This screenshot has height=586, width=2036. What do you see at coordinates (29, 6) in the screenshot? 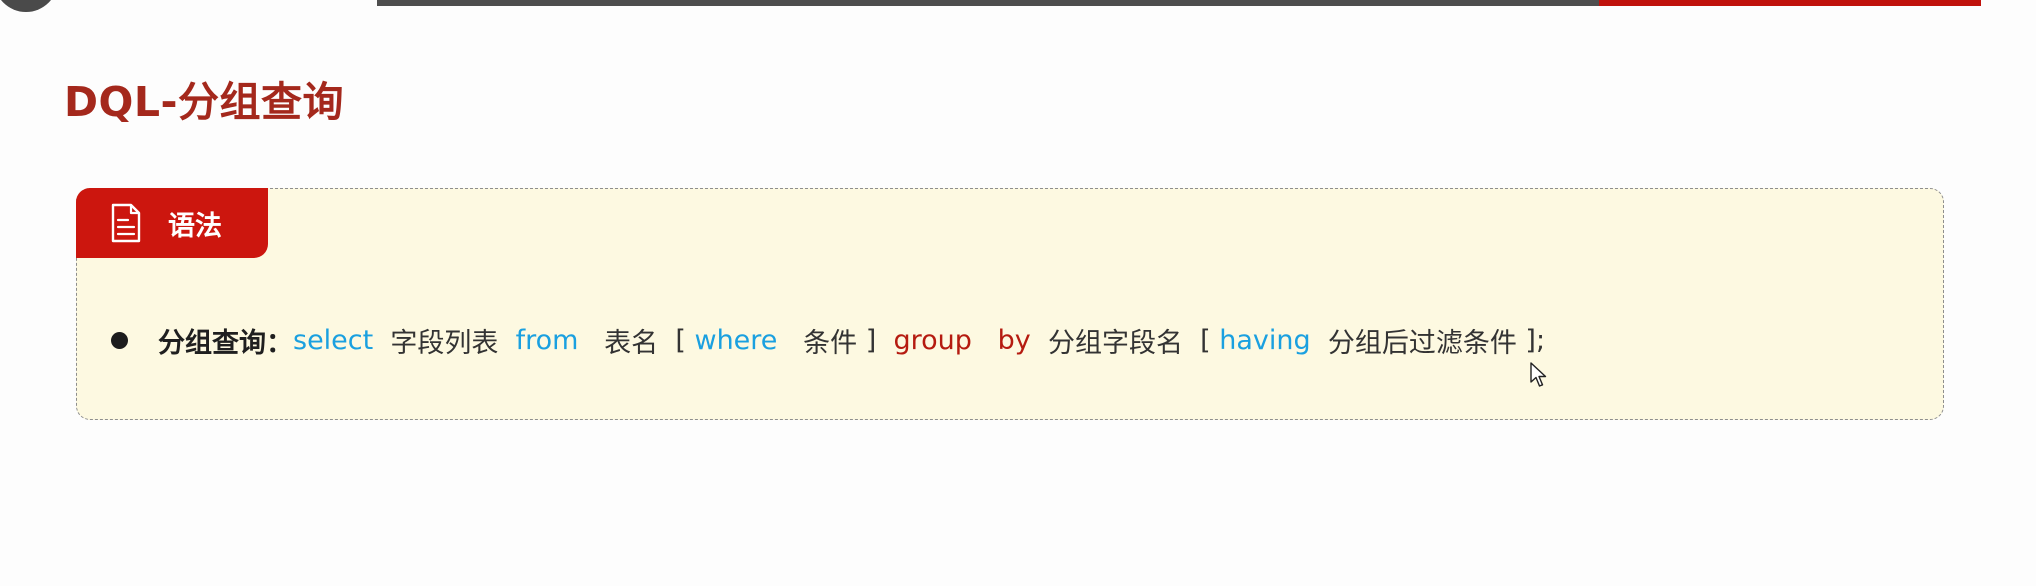
I see `corner-decoration` at bounding box center [29, 6].